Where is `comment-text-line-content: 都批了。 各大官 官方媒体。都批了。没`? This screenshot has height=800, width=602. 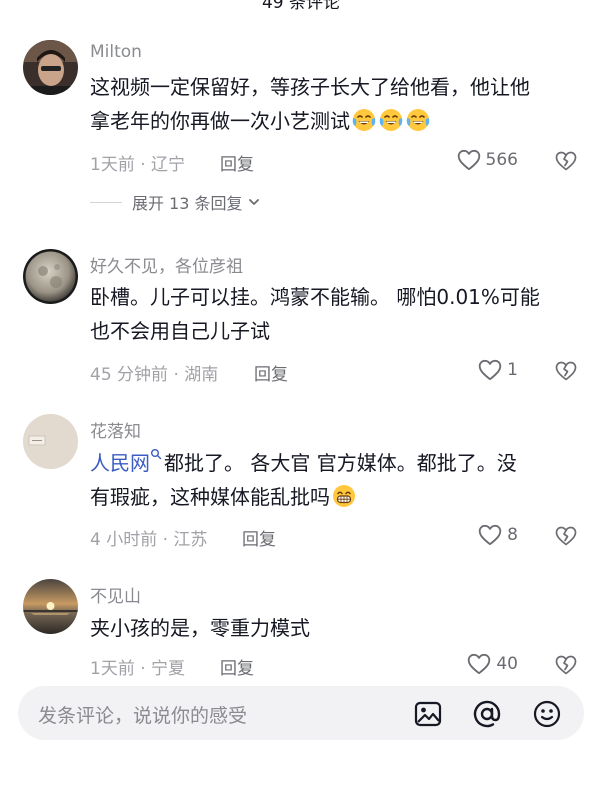
comment-text-line-content: 都批了。 各大官 官方媒体。都批了。没 is located at coordinates (340, 463).